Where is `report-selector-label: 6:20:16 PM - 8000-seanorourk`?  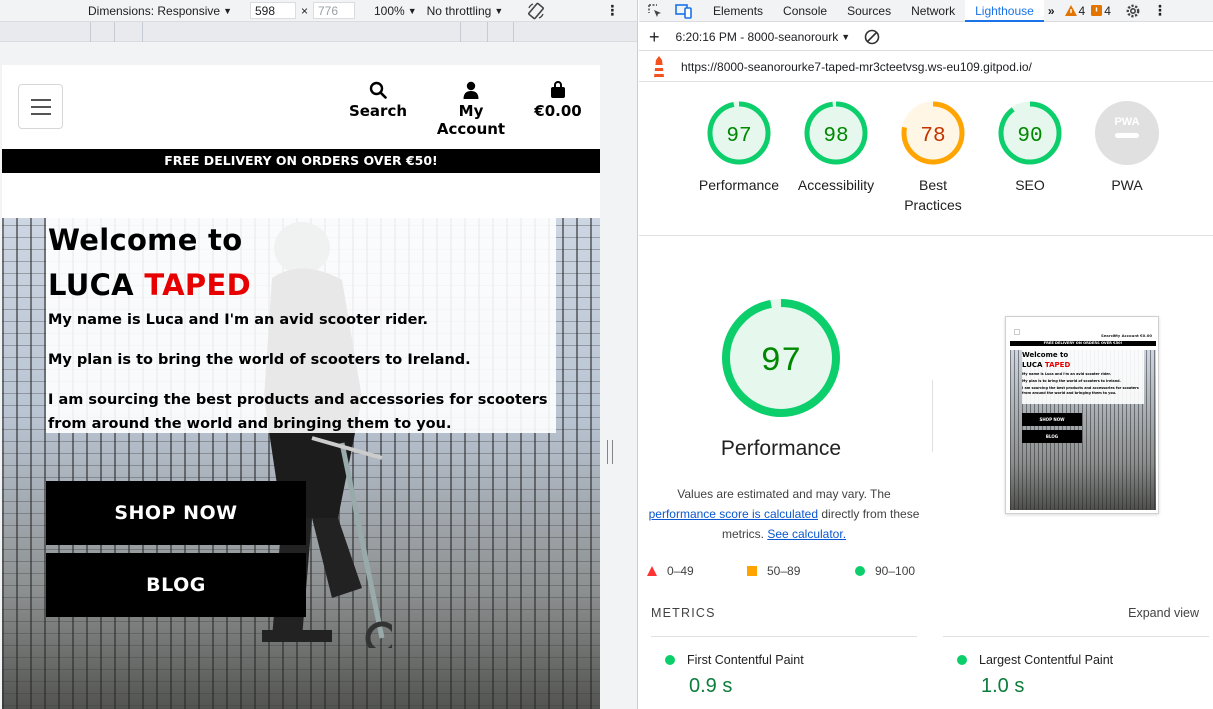 report-selector-label: 6:20:16 PM - 8000-seanorourk is located at coordinates (757, 36).